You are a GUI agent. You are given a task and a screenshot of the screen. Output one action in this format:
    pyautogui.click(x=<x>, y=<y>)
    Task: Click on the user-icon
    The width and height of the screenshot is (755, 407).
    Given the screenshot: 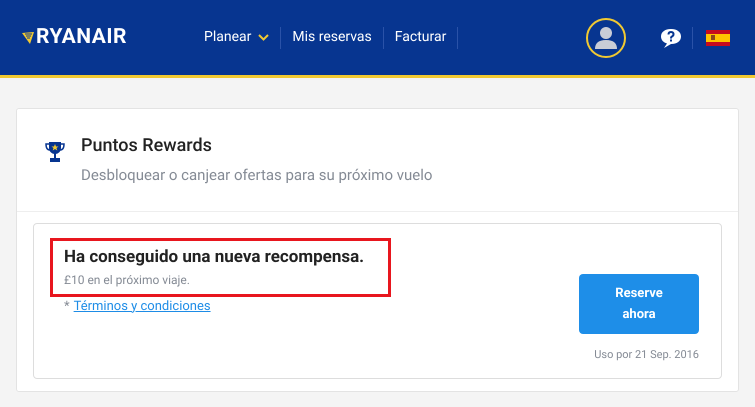 What is the action you would take?
    pyautogui.click(x=606, y=37)
    